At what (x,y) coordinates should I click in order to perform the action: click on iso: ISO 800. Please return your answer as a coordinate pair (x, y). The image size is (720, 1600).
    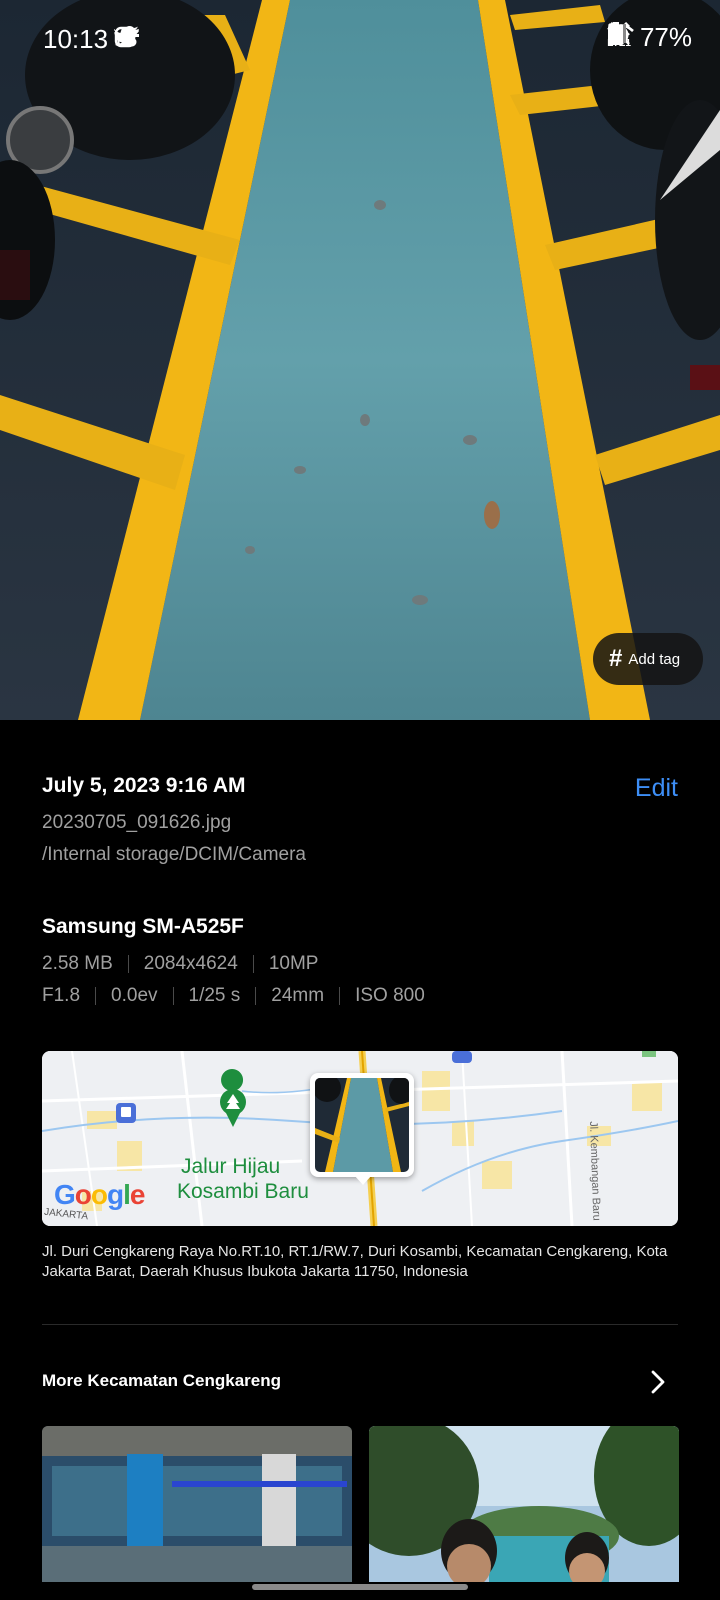
    Looking at the image, I should click on (390, 995).